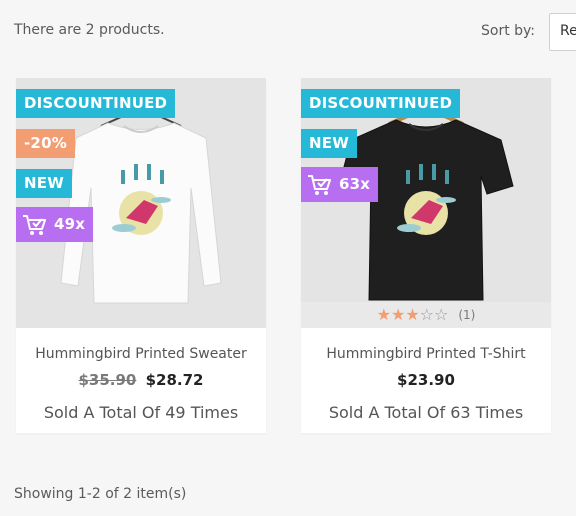  I want to click on sold-total-text: Sold A Total Of 49 Times, so click(141, 412).